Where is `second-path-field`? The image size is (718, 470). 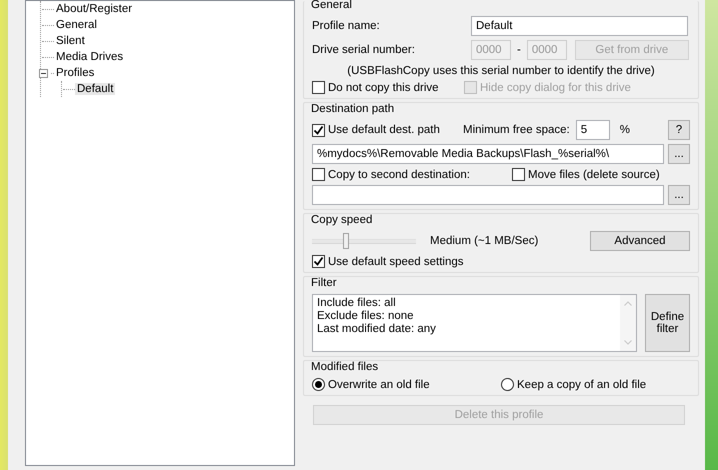 second-path-field is located at coordinates (488, 195).